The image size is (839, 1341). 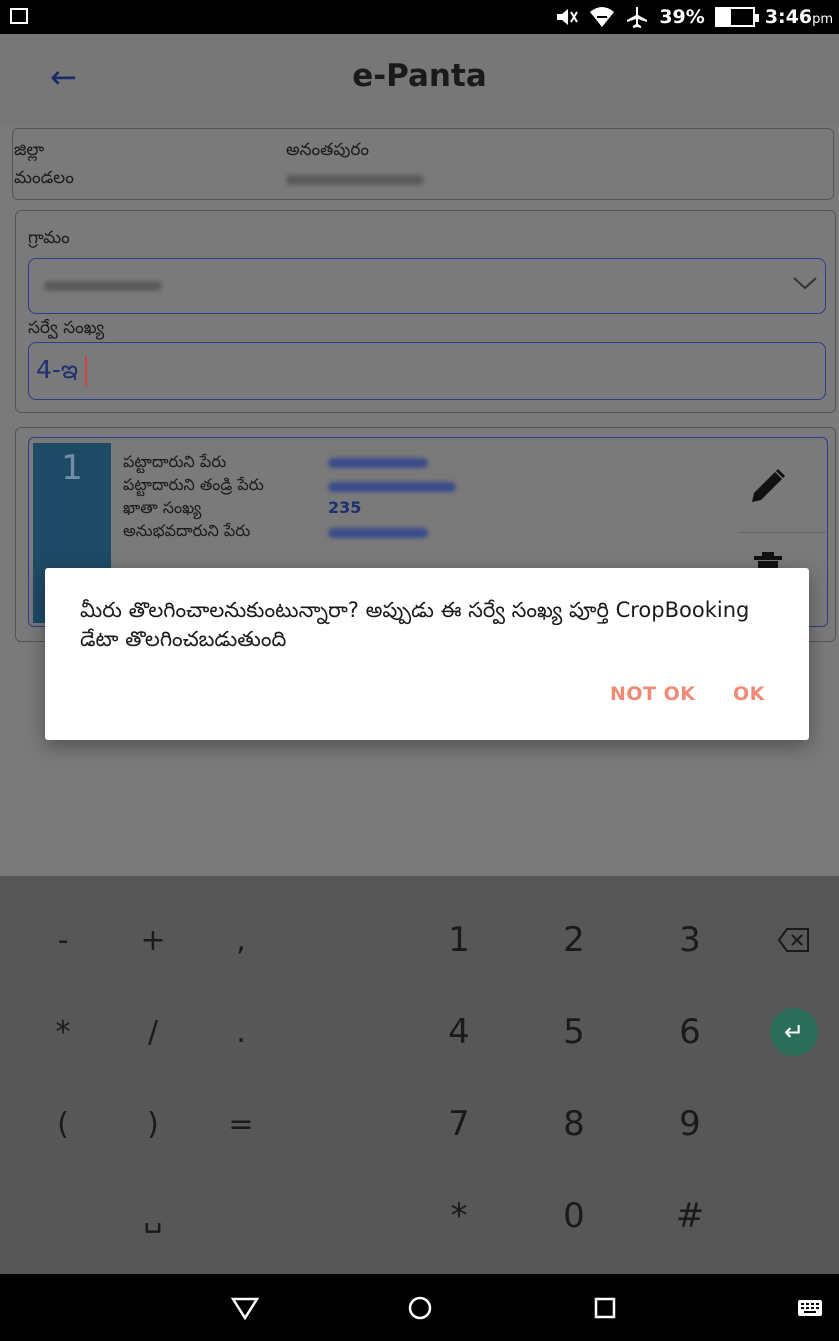 I want to click on key: (, so click(x=63, y=1124).